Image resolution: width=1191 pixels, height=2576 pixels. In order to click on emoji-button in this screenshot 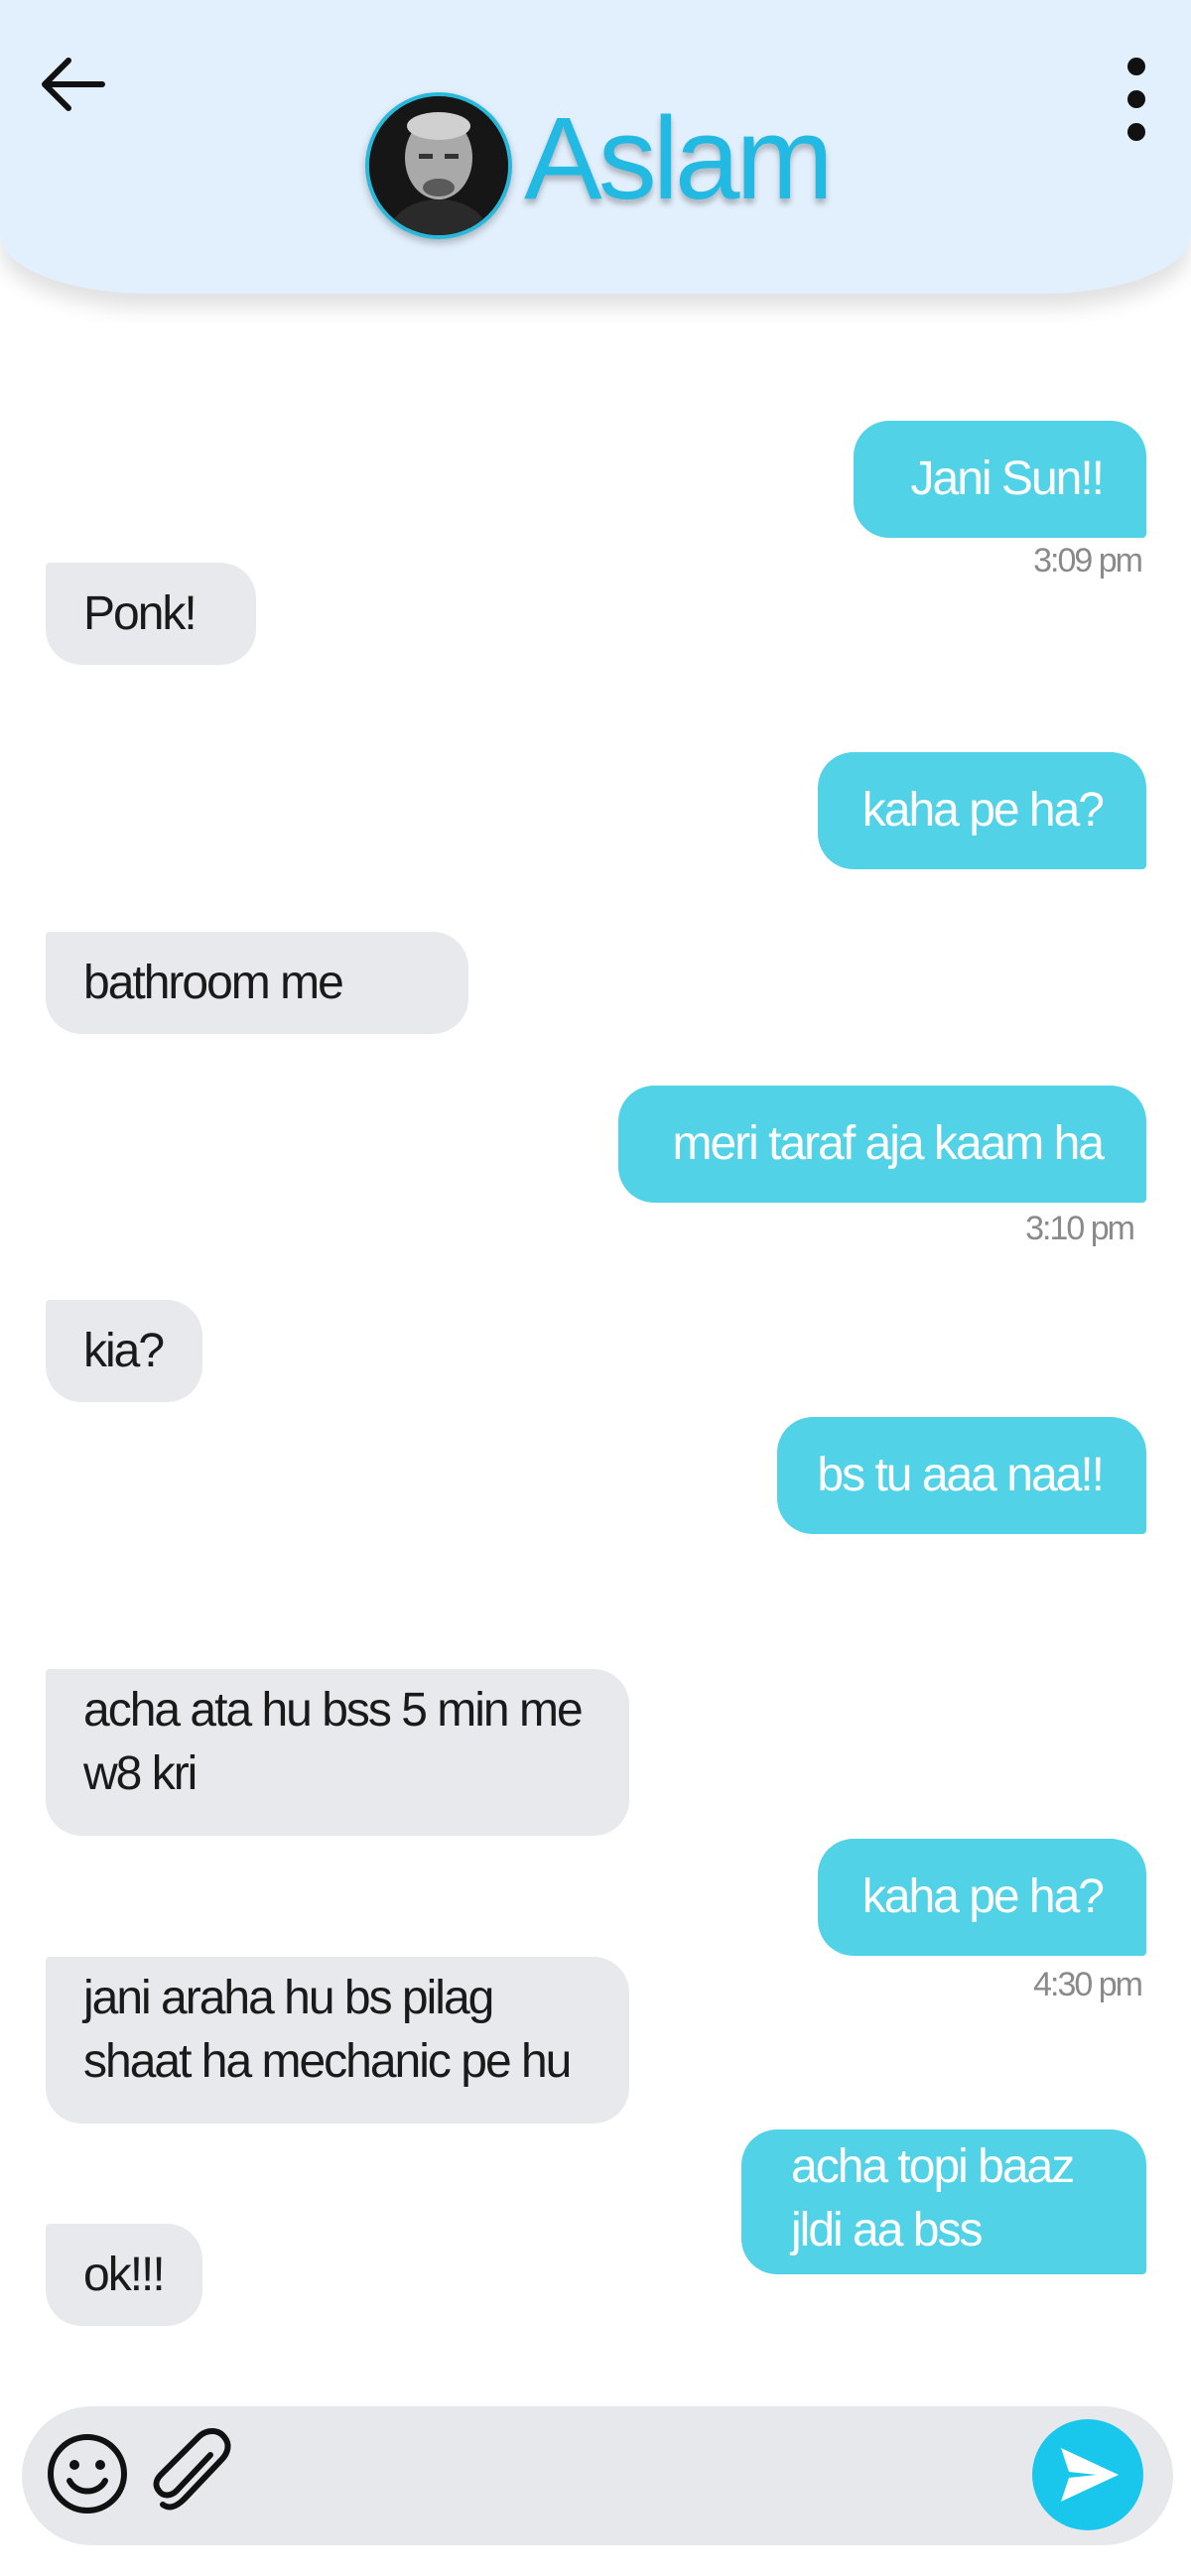, I will do `click(88, 2474)`.